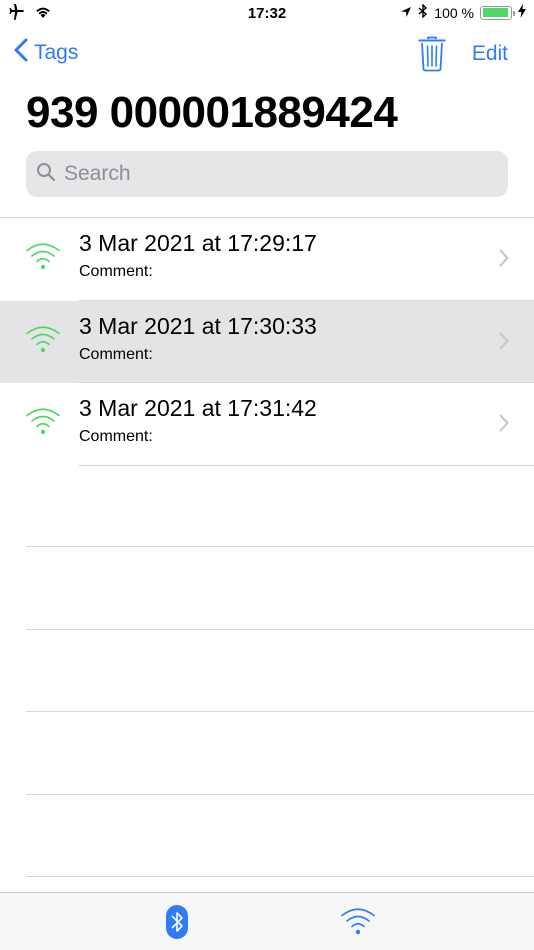 Image resolution: width=534 pixels, height=950 pixels. What do you see at coordinates (198, 325) in the screenshot?
I see `list-item-title: 3 Mar 2021 at 17:30:33` at bounding box center [198, 325].